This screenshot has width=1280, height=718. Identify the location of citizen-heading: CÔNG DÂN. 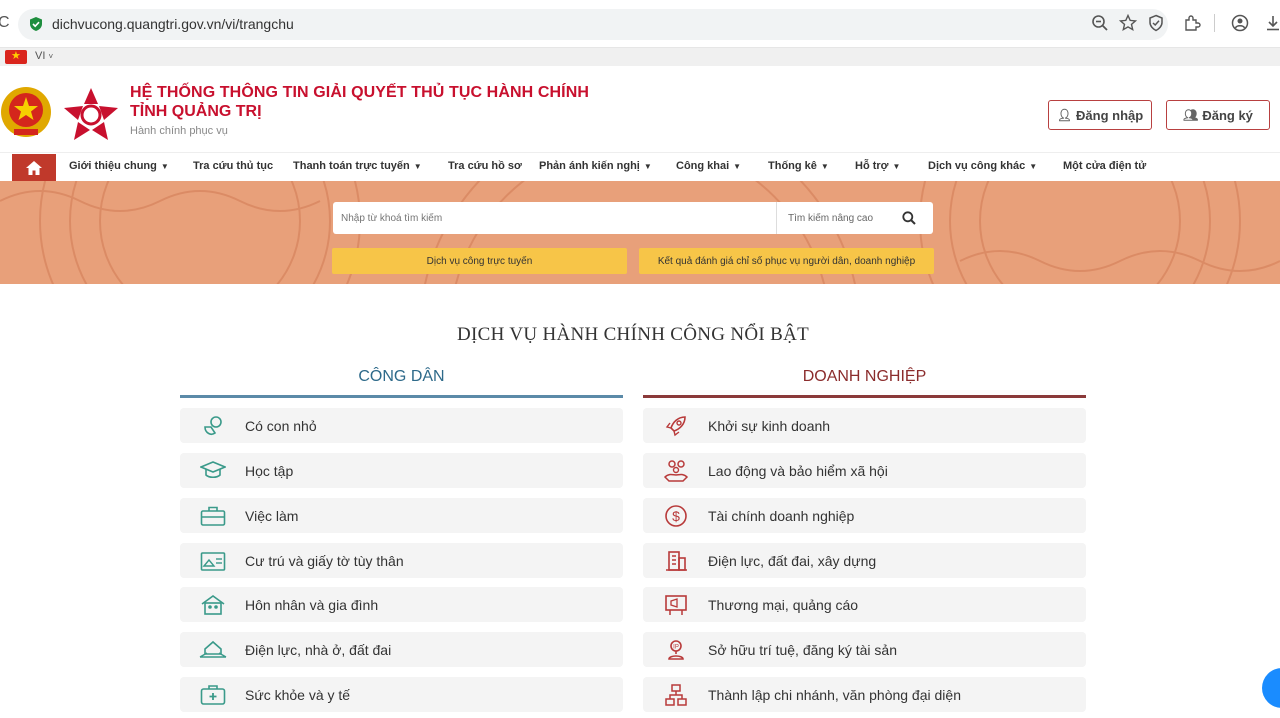
(401, 377).